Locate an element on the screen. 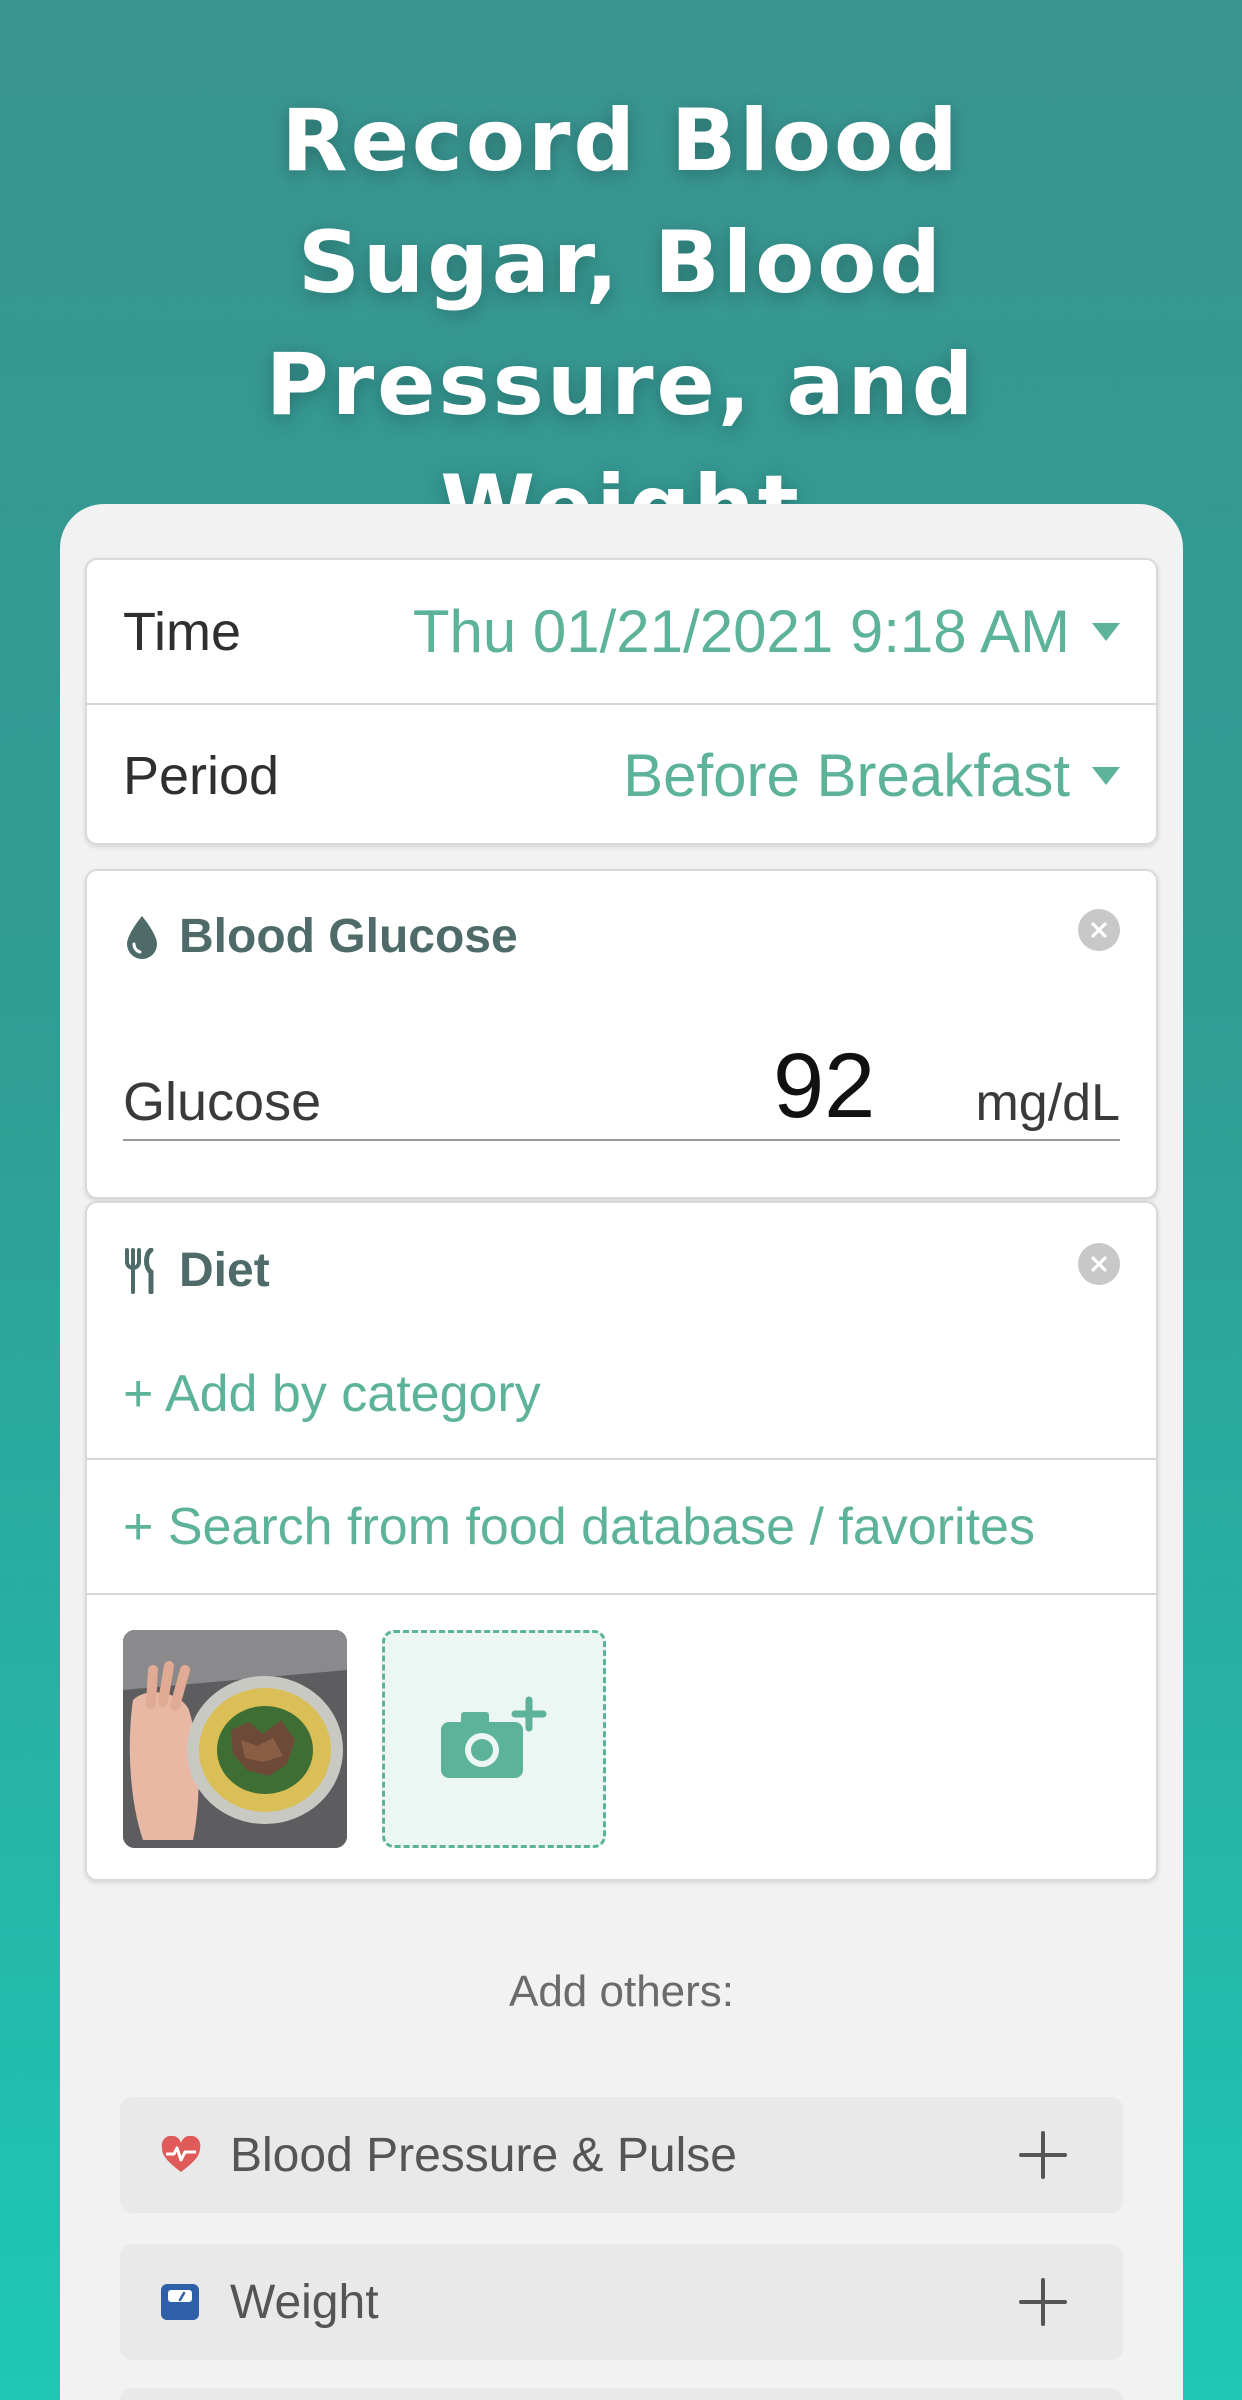 Image resolution: width=1242 pixels, height=2400 pixels. remove-glucose-button is located at coordinates (1099, 930).